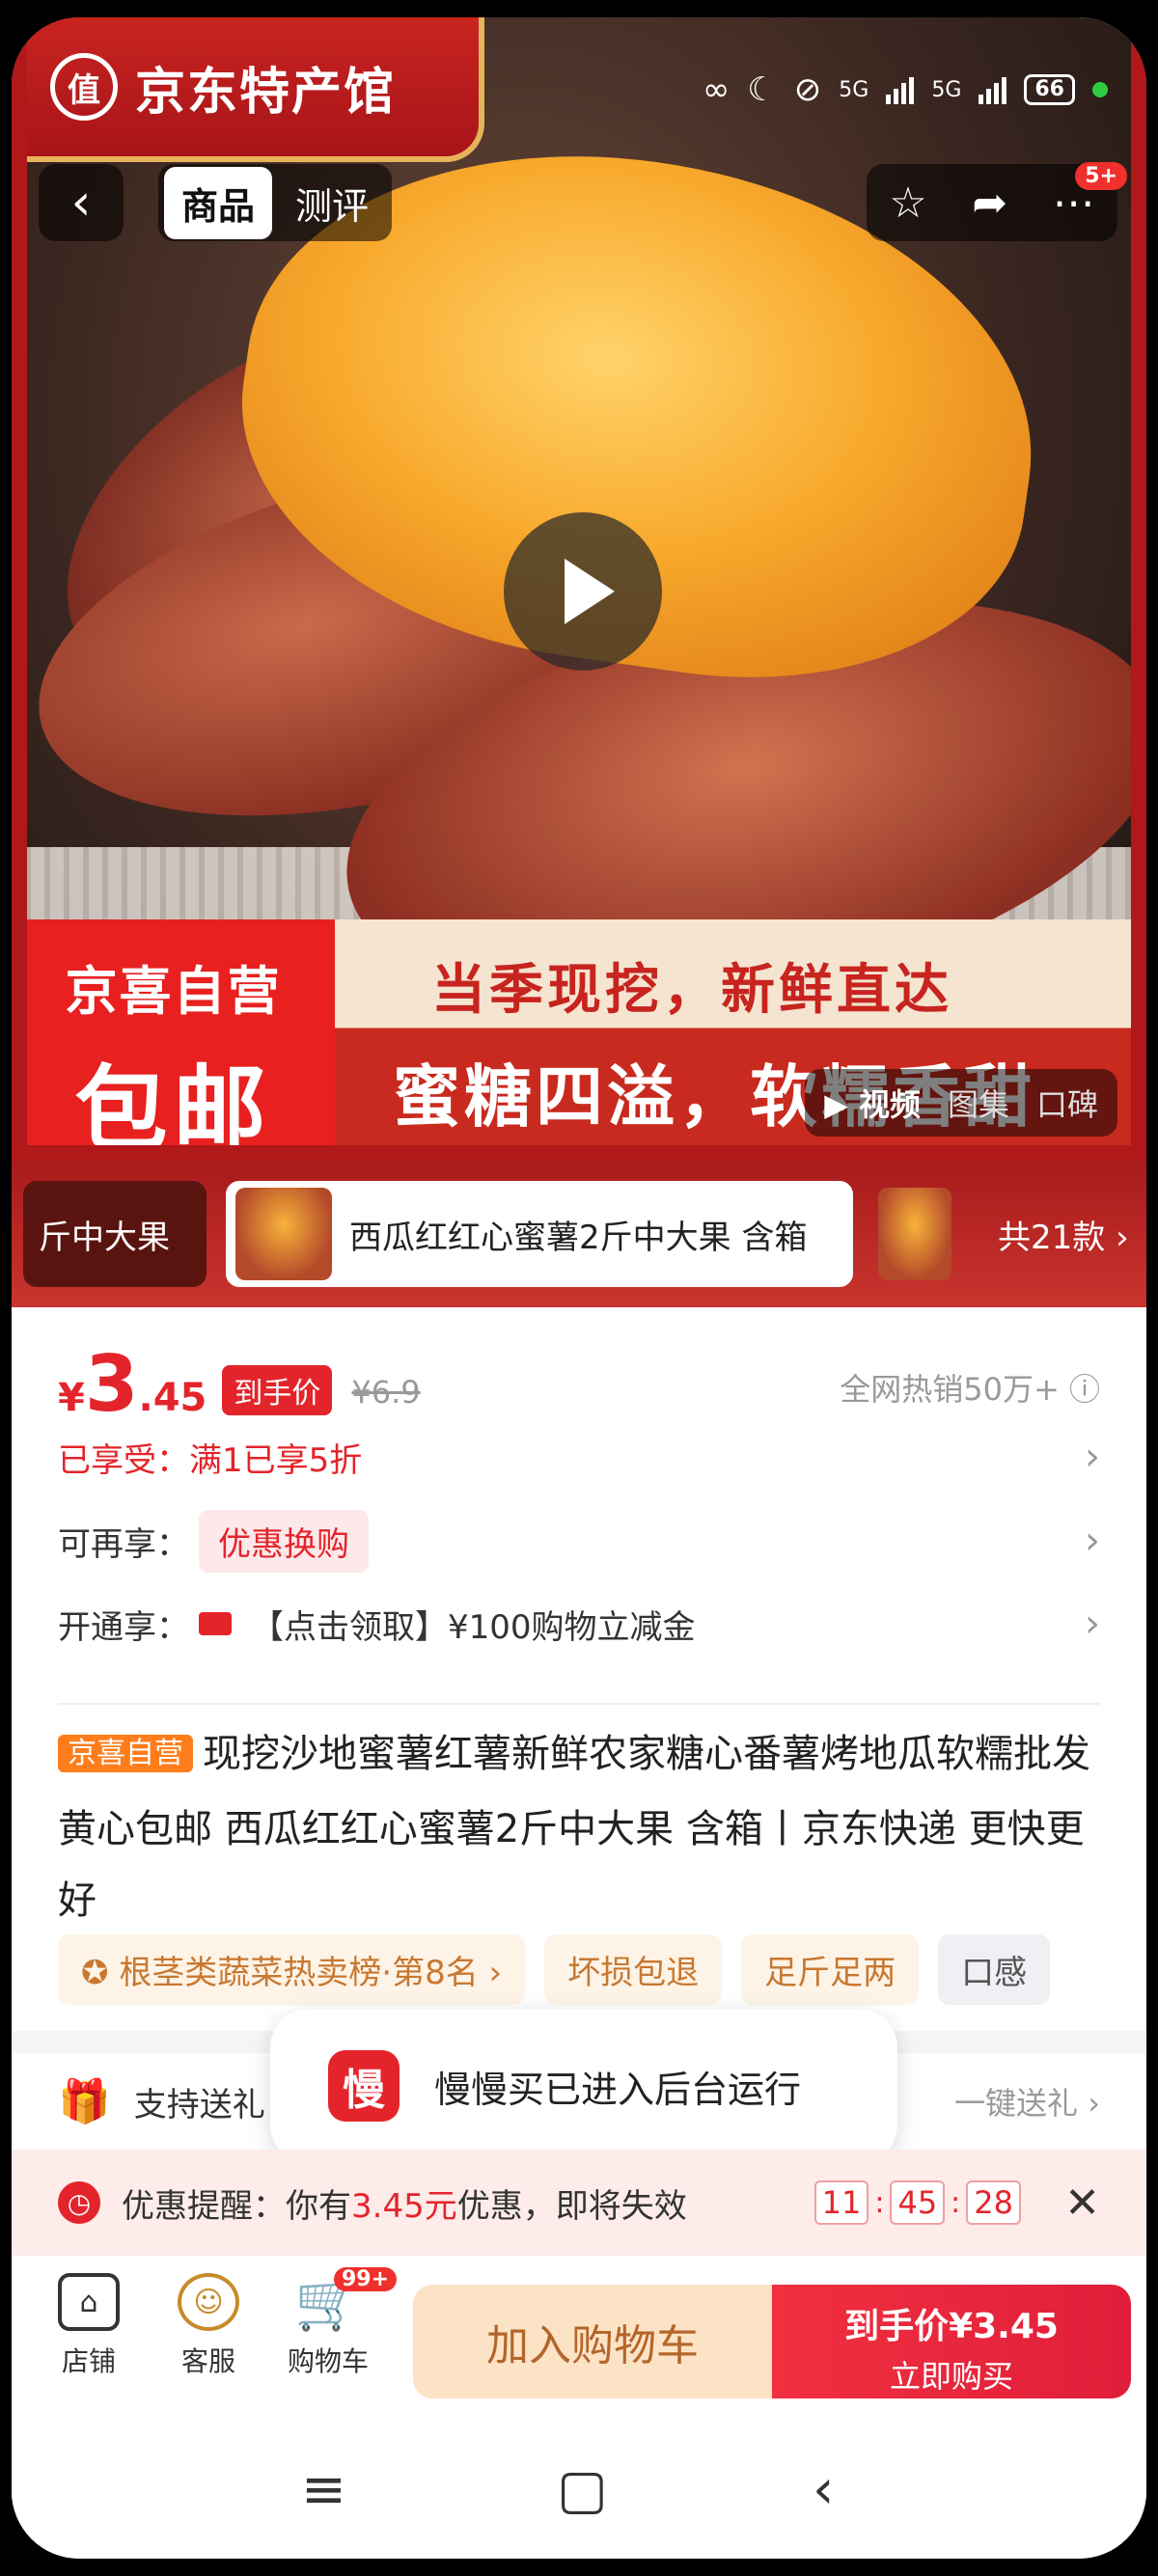 The image size is (1158, 2576). I want to click on variant-option-selected: 西瓜红红心蜜薯2斤中大果 含箱, so click(539, 1234).